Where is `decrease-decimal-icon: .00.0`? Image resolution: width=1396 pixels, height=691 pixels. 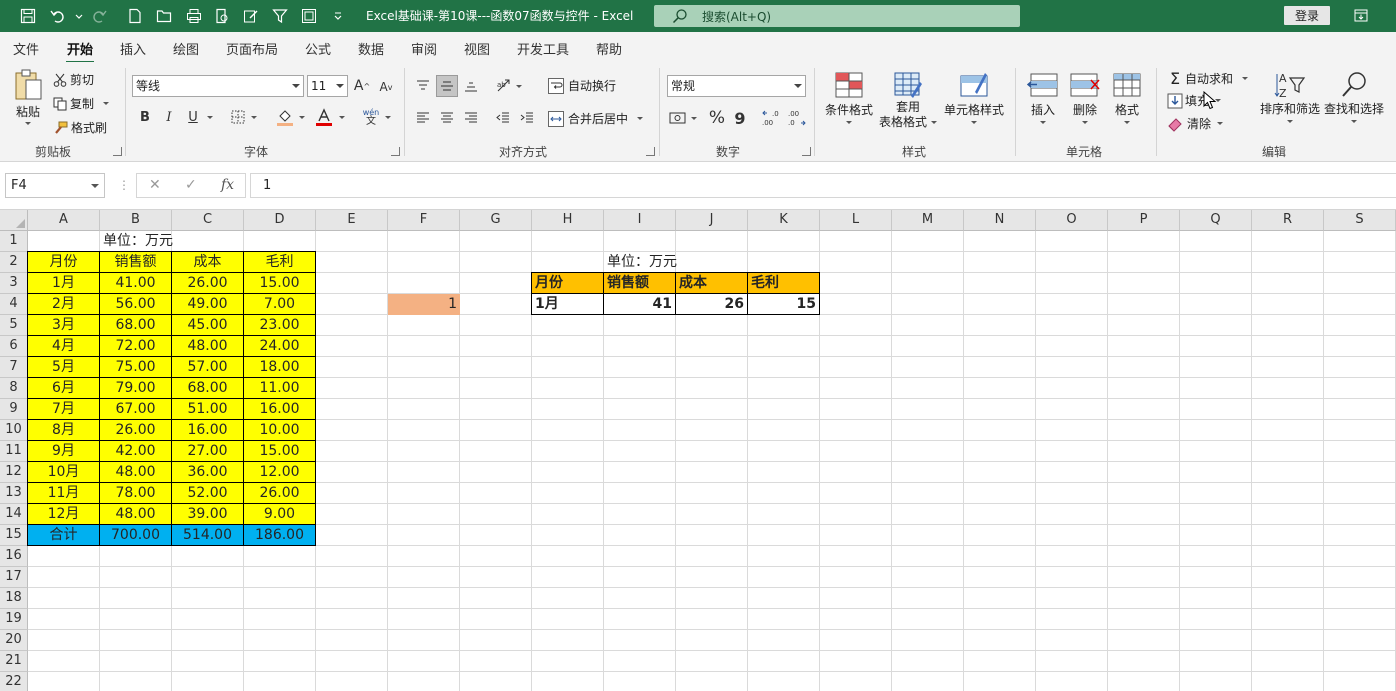 decrease-decimal-icon: .00.0 is located at coordinates (796, 118).